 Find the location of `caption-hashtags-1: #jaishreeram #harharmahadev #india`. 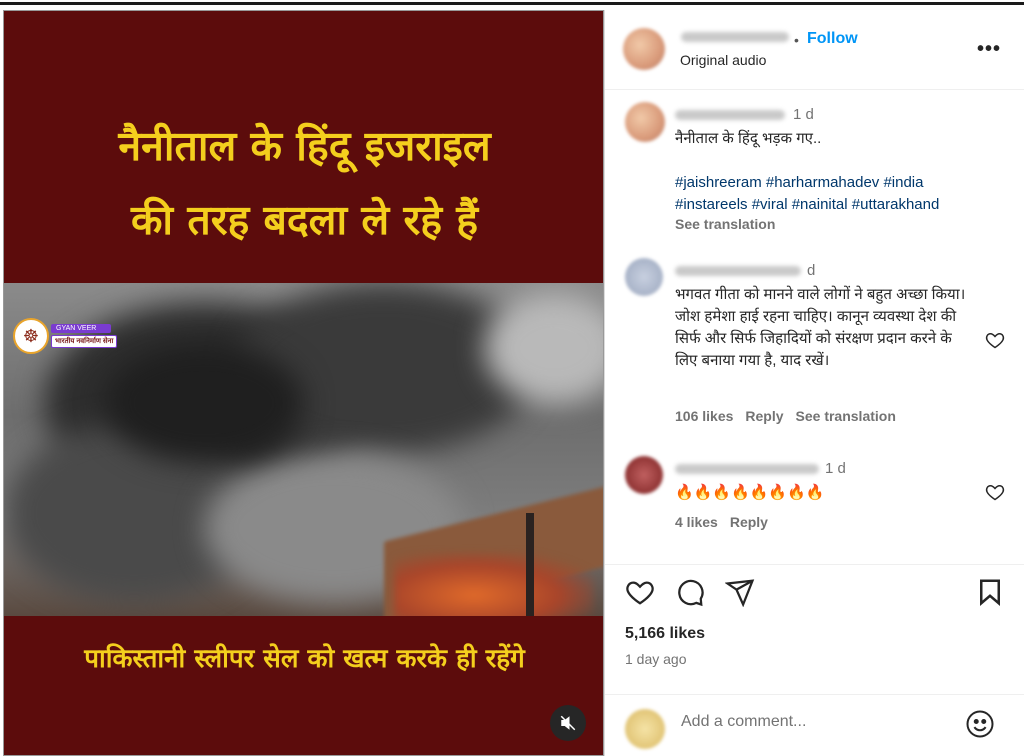

caption-hashtags-1: #jaishreeram #harharmahadev #india is located at coordinates (799, 183).